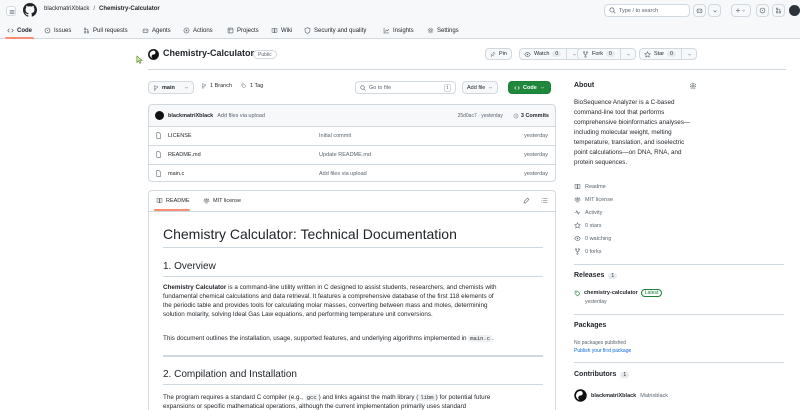 This screenshot has height=410, width=800. I want to click on file-name: README.md, so click(184, 155).